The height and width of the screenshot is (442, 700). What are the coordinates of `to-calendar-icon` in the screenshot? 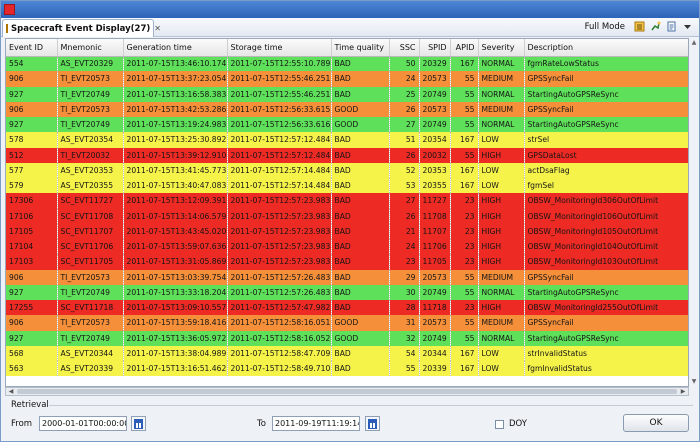 It's located at (372, 423).